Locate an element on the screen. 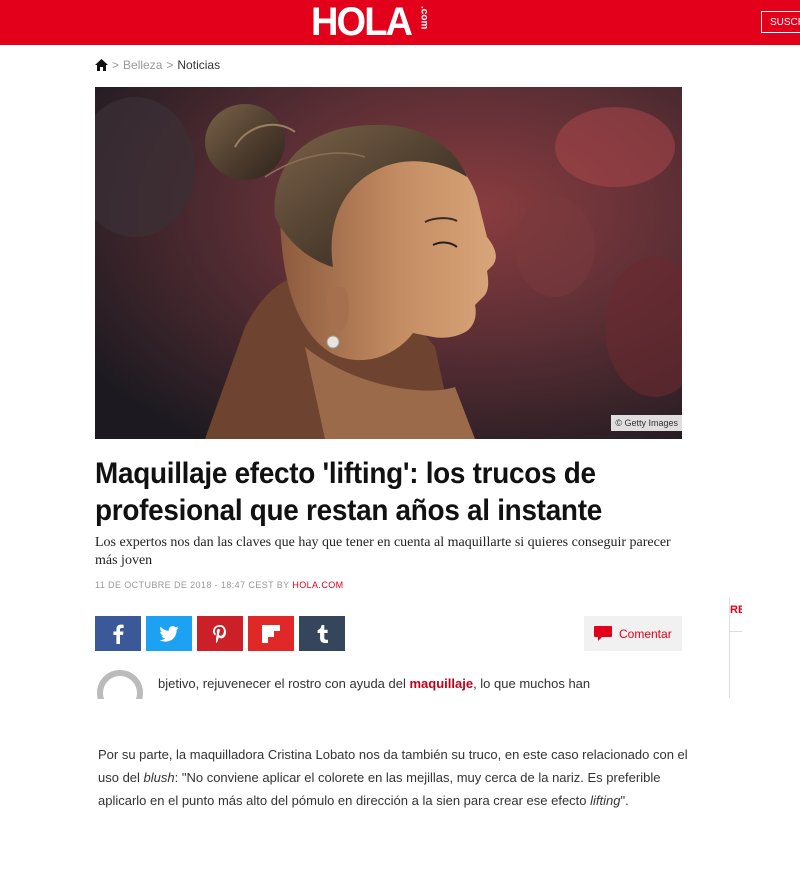 The height and width of the screenshot is (873, 800). hola-logo: HOLA .com is located at coordinates (370, 22).